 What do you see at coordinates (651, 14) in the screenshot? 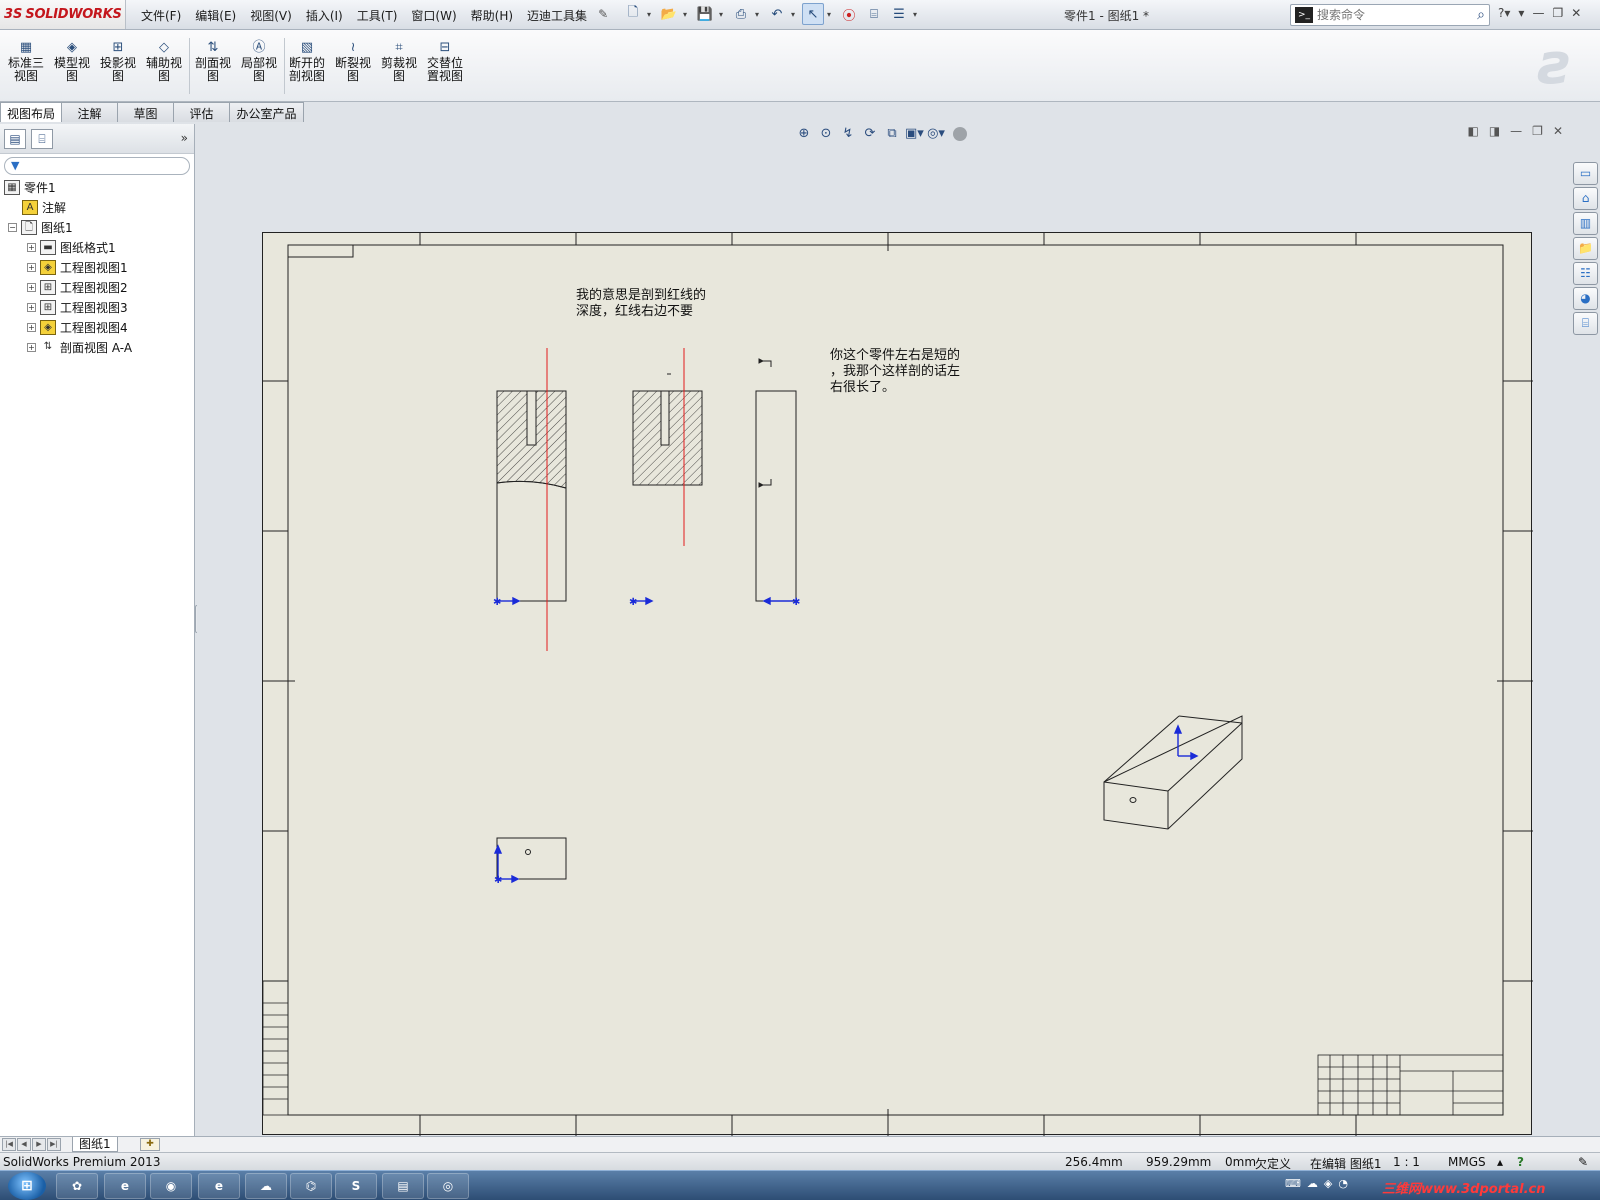
I see `new-dropdown-icon: ▾` at bounding box center [651, 14].